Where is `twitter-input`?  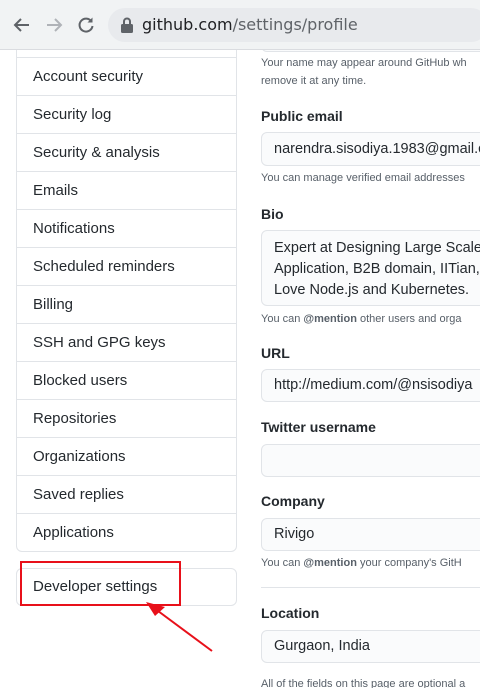 twitter-input is located at coordinates (370, 460).